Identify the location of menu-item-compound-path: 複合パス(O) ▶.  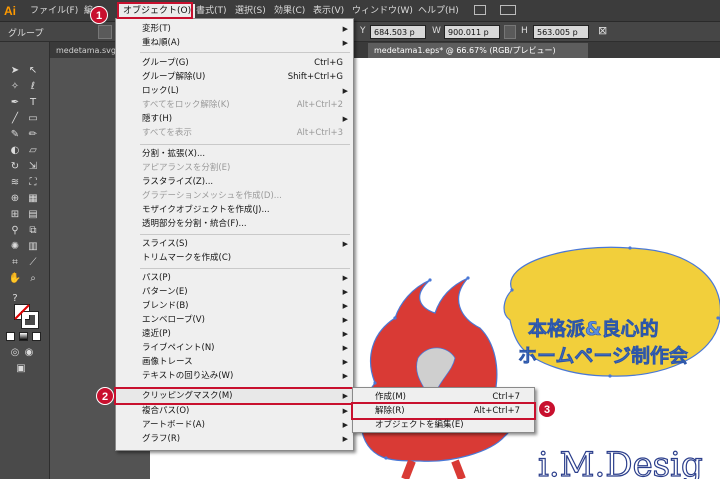
(234, 411).